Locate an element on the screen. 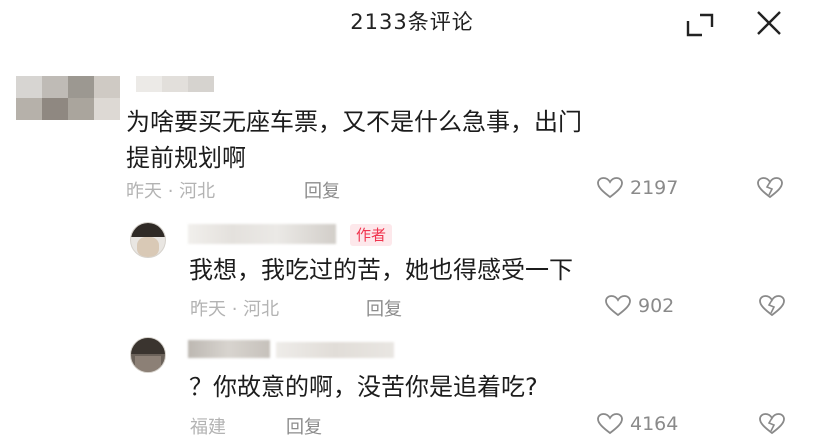  comment-text-line: 为啥要买无座车票，又不是什么急事，出门 is located at coordinates (354, 122).